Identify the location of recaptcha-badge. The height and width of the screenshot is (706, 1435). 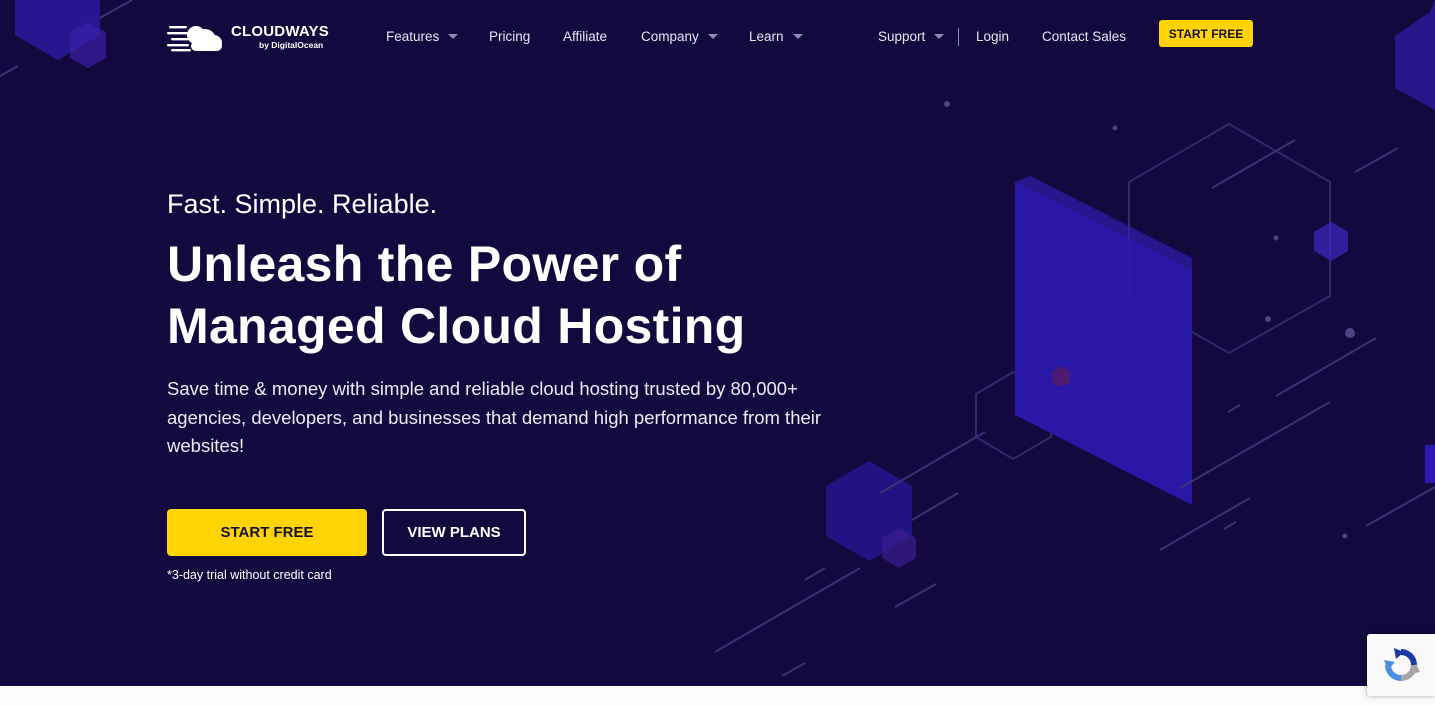
(1401, 665).